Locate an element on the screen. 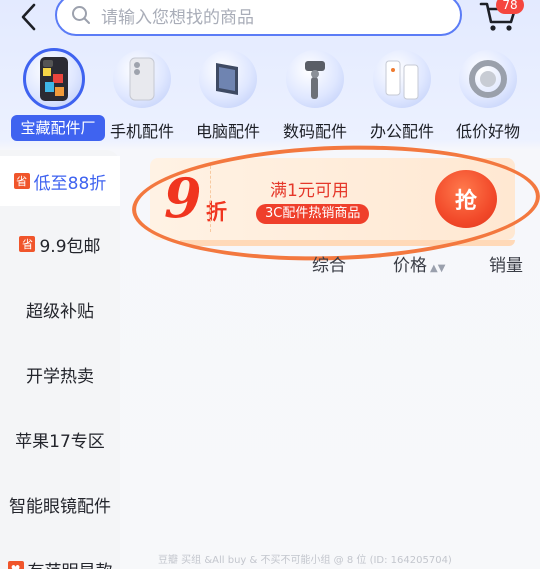  category-label: 电脑配件 is located at coordinates (227, 131).